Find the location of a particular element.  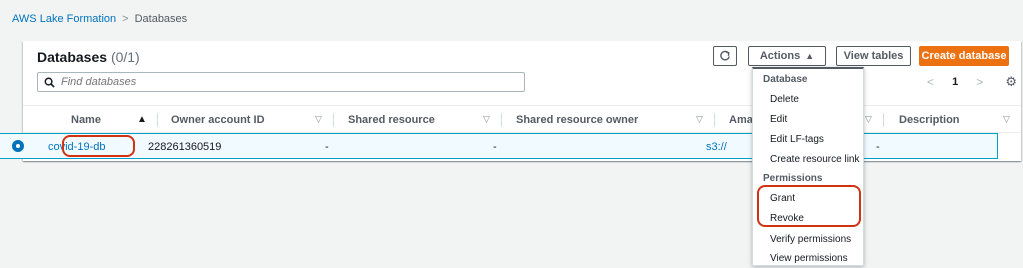

sort-ascending-icon: ▲ is located at coordinates (142, 119).